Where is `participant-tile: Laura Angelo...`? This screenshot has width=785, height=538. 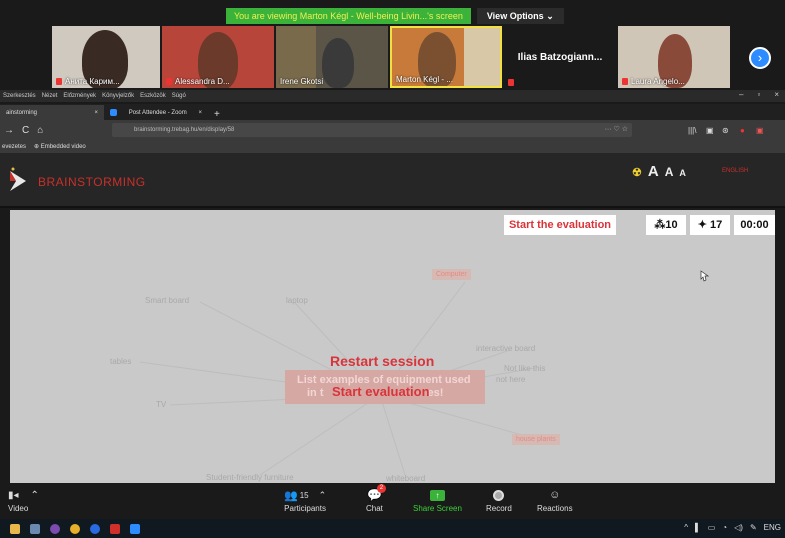
participant-tile: Laura Angelo... is located at coordinates (674, 57).